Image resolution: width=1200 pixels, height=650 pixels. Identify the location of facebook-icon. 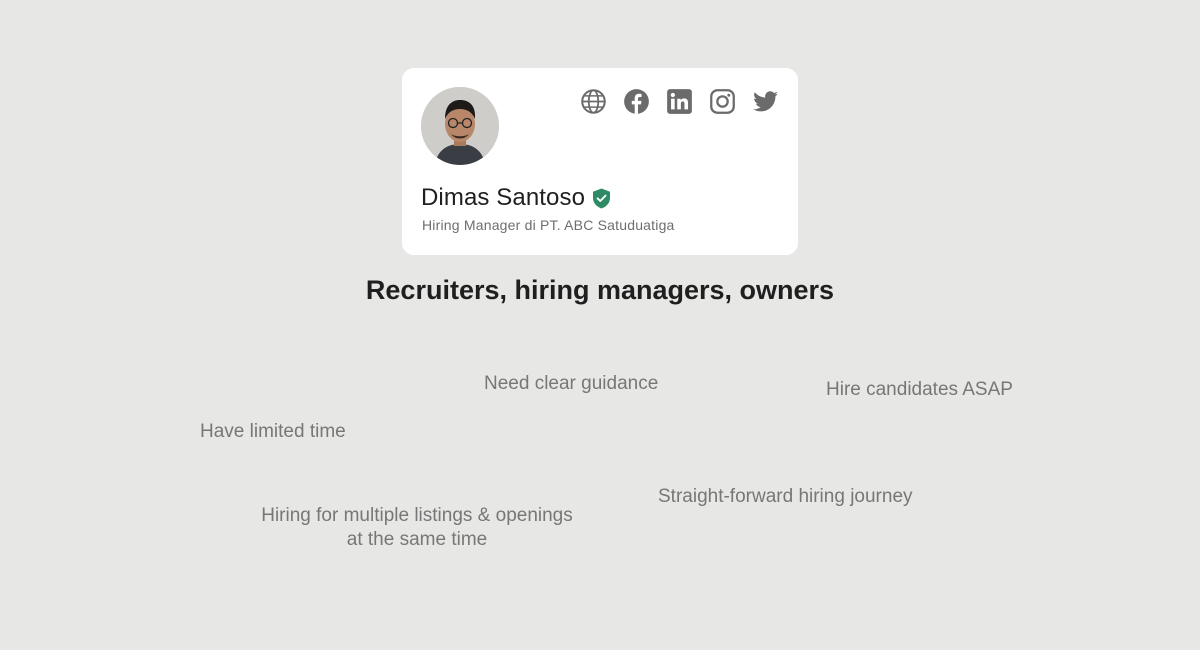
(636, 101).